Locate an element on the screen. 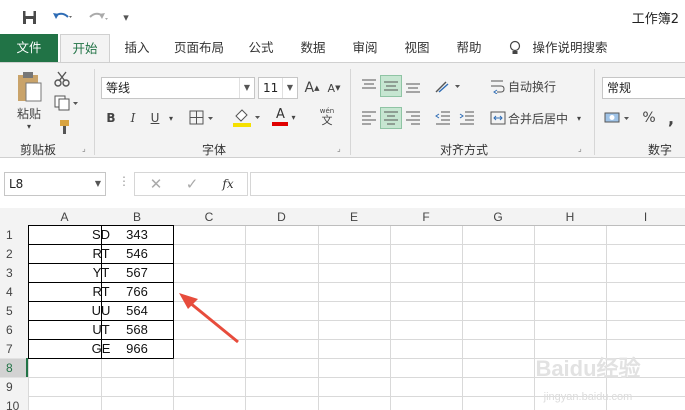 Image resolution: width=685 pixels, height=410 pixels. clipboard-launcher-icon: ⌟ is located at coordinates (86, 149).